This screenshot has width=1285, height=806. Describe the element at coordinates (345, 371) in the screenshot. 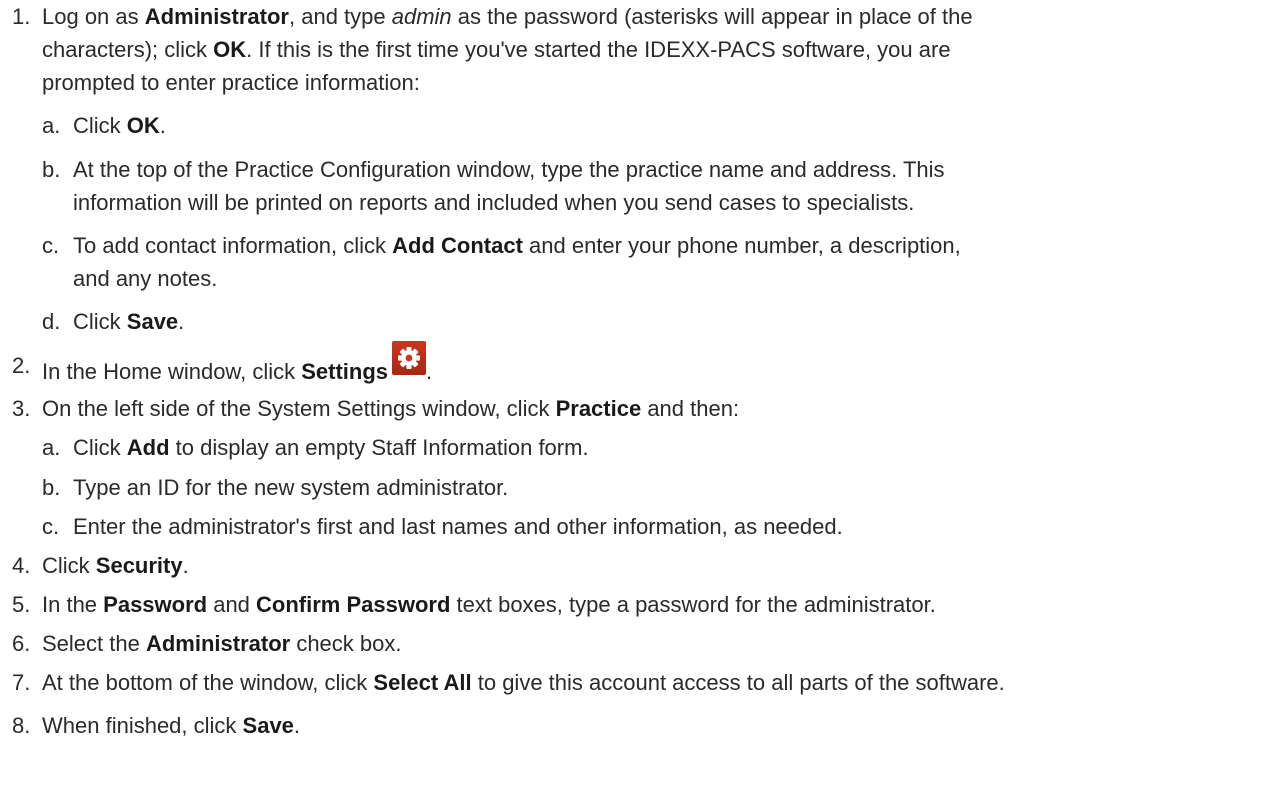

I see `ui-term: Settings` at that location.